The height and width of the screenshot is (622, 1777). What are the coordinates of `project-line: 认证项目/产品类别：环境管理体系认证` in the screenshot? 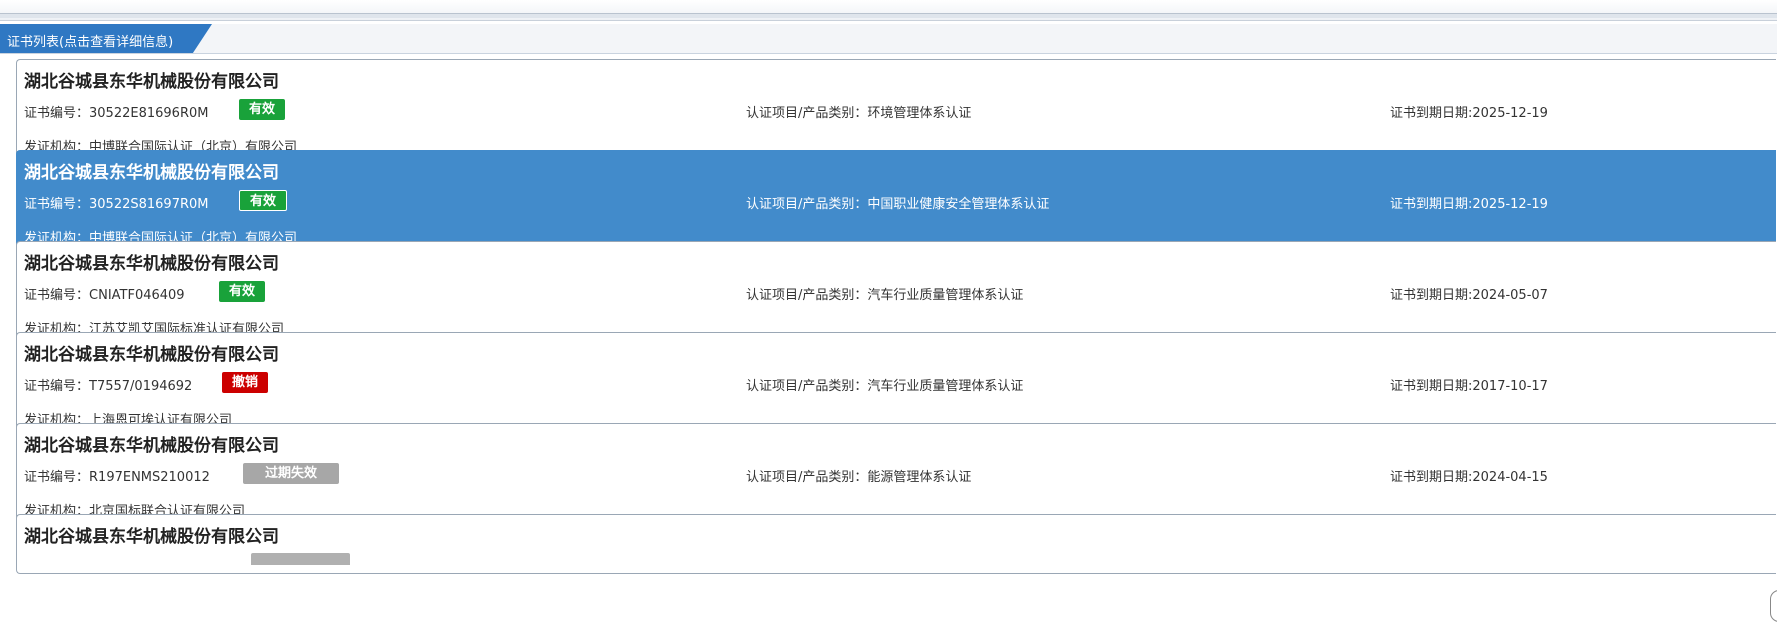 It's located at (858, 111).